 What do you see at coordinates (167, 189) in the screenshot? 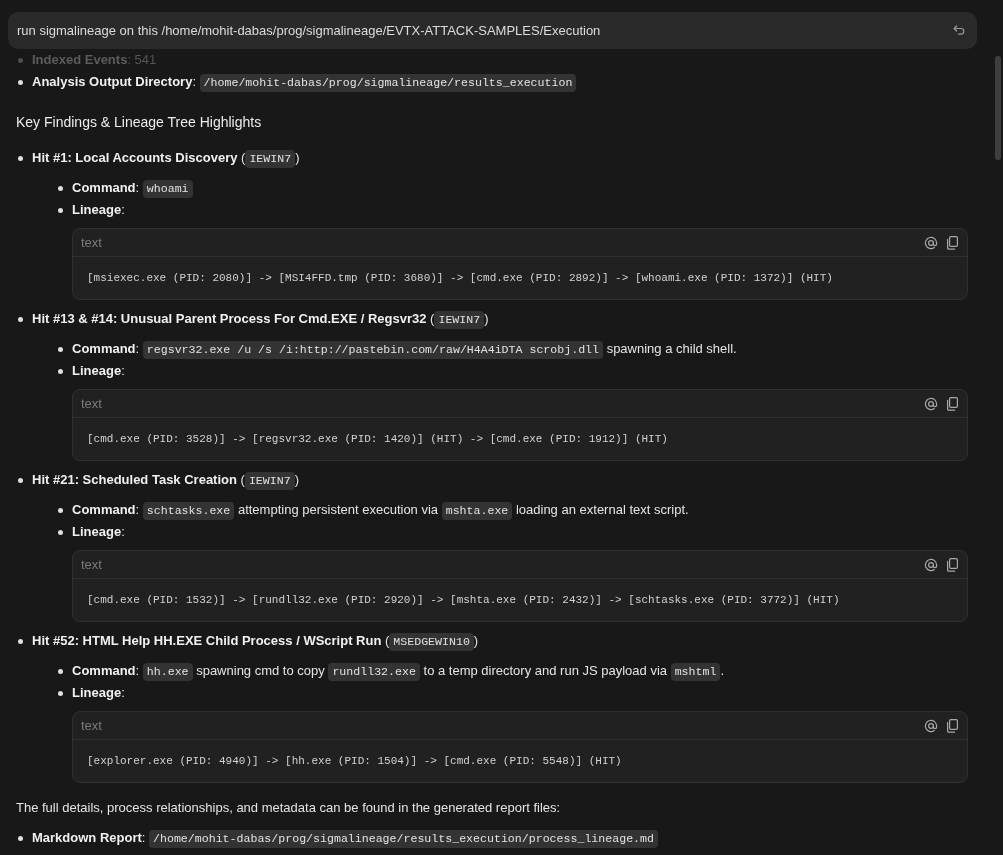
I see `inline-code: whoami` at bounding box center [167, 189].